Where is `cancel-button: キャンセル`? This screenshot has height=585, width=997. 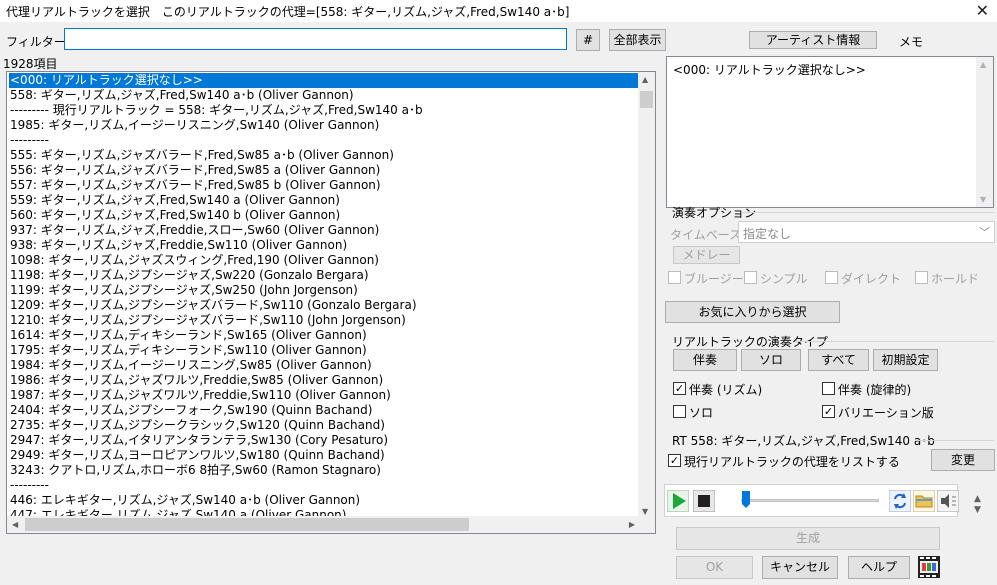 cancel-button: キャンセル is located at coordinates (800, 567).